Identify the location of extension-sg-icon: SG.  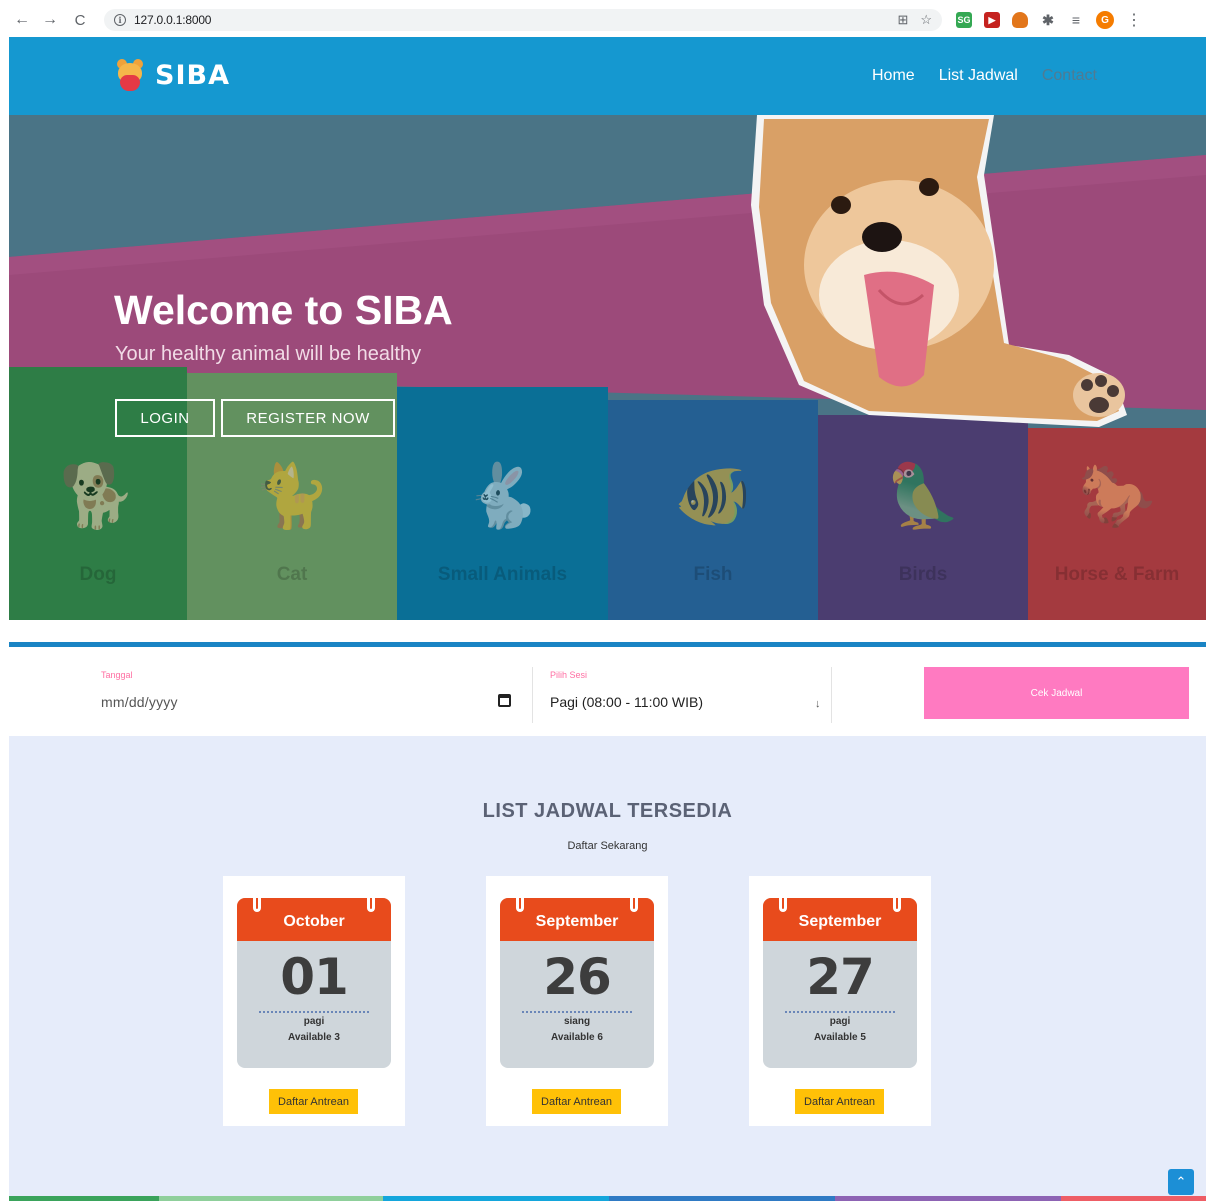
(964, 20).